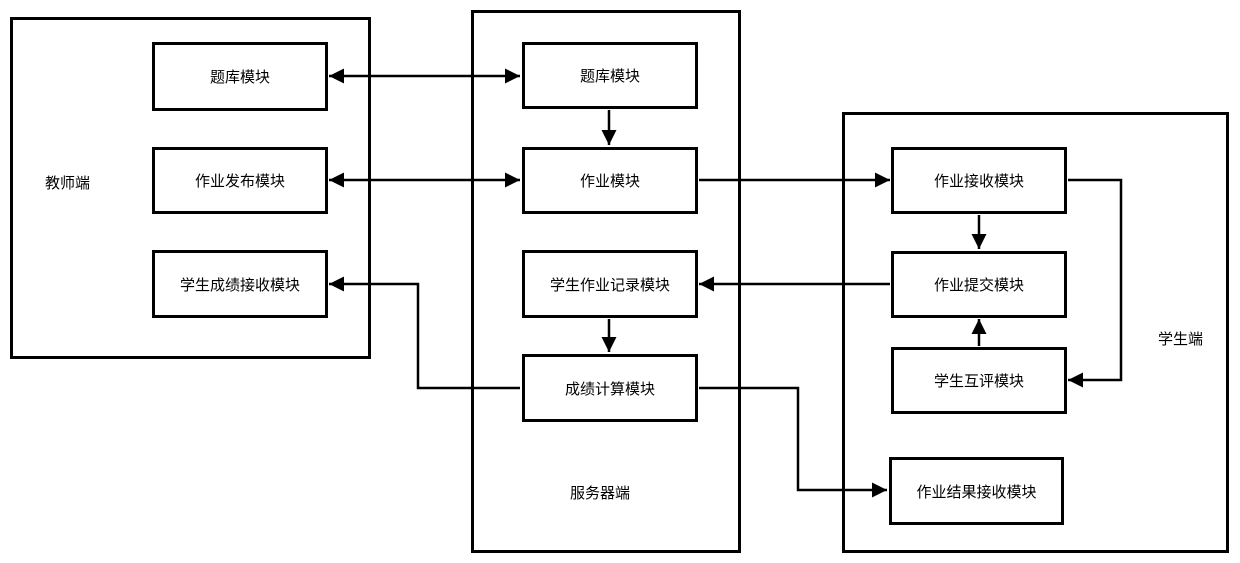 This screenshot has height=563, width=1240. Describe the element at coordinates (240, 284) in the screenshot. I see `teacher-grade-receive-module: 学生成绩接收模块` at that location.